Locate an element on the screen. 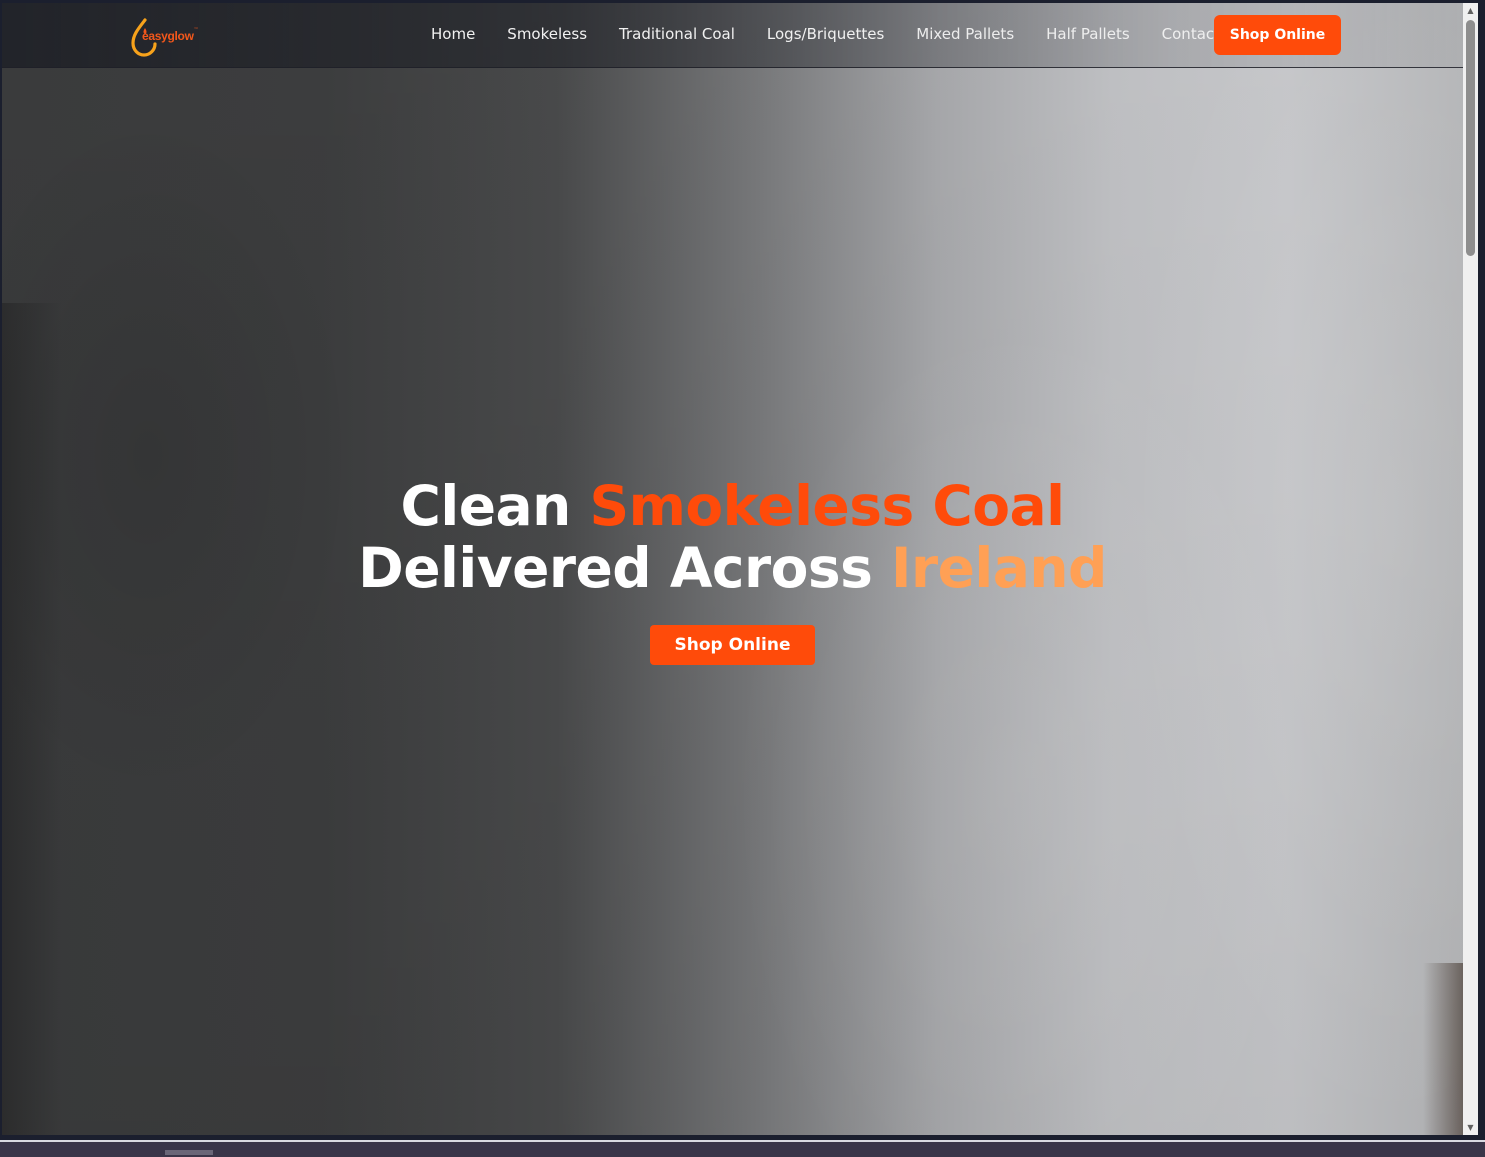 This screenshot has width=1485, height=1157. taskbar-item is located at coordinates (189, 1152).